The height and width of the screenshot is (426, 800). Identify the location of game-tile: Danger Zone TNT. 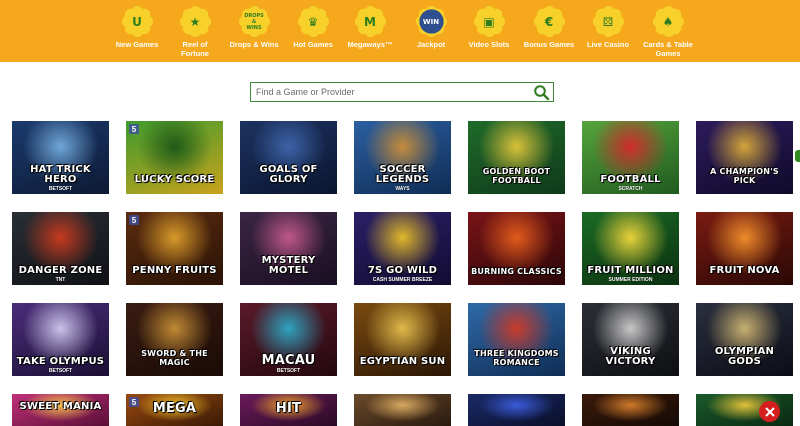
(60, 248).